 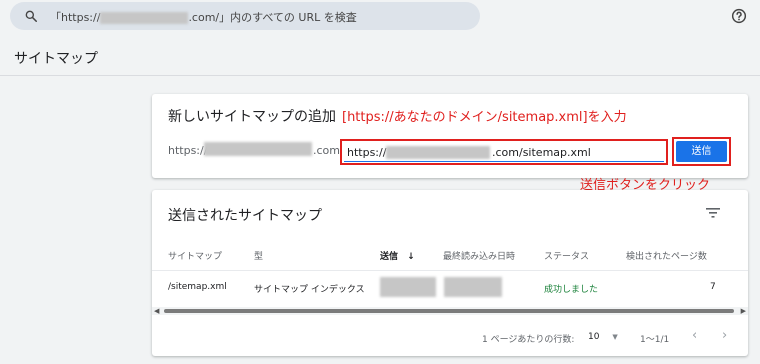 What do you see at coordinates (309, 290) in the screenshot?
I see `cell-type: サイトマップ インデックス` at bounding box center [309, 290].